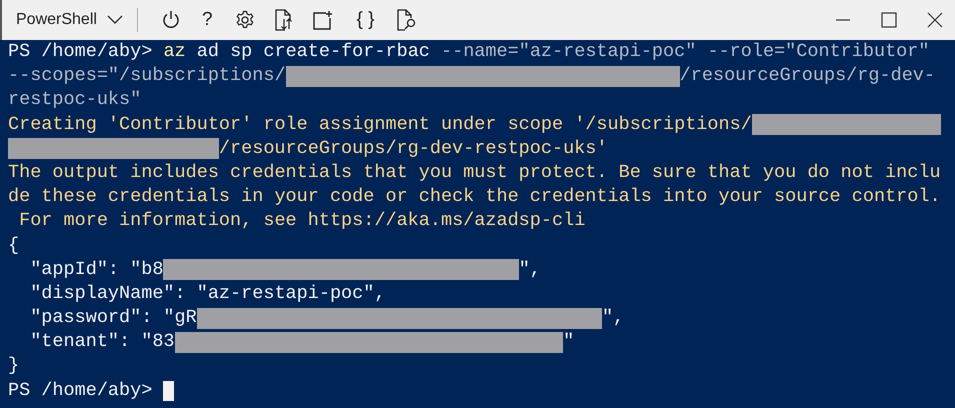  Describe the element at coordinates (96, 270) in the screenshot. I see `output-text: "appId": "b8` at that location.